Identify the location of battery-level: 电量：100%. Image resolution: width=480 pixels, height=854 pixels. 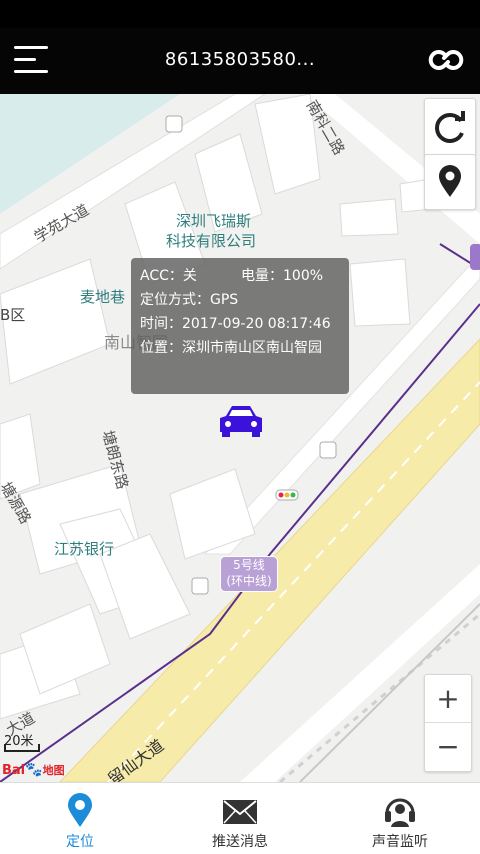
(282, 276).